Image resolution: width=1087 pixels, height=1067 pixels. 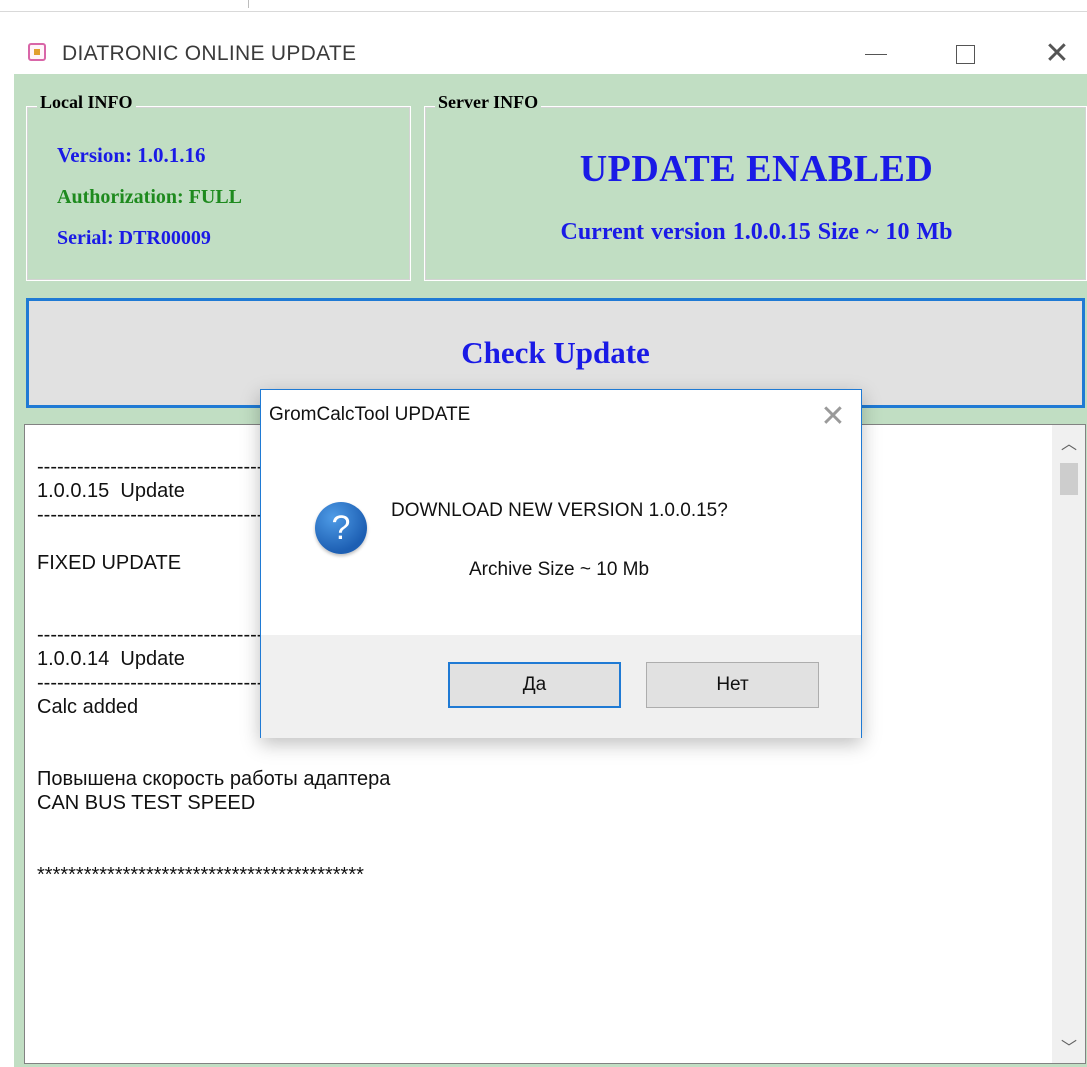 I want to click on server-info-title: Server INFO, so click(x=488, y=102).